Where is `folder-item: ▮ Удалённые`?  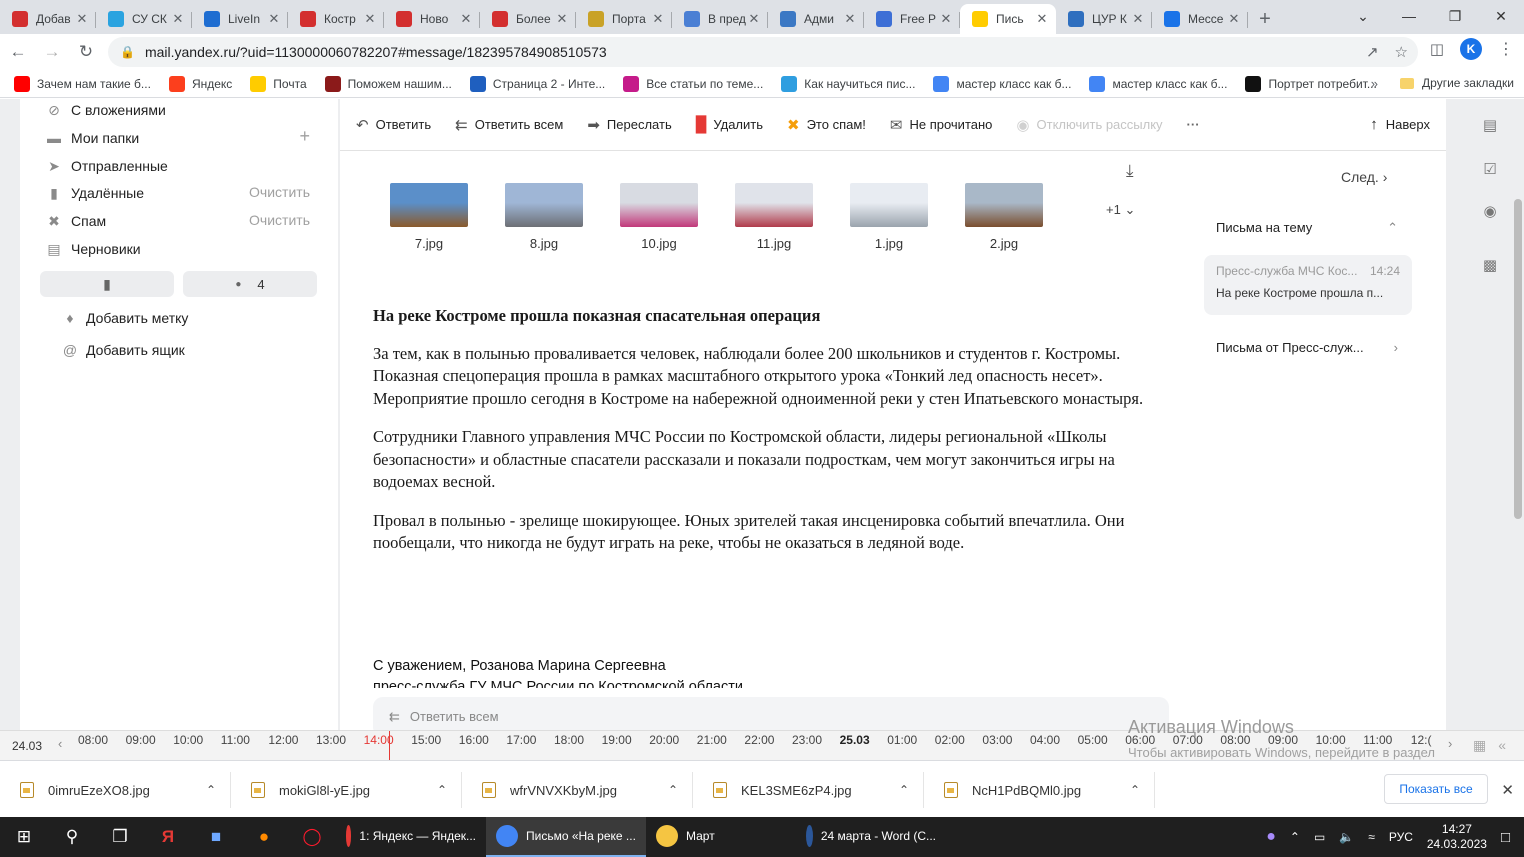
folder-item: ▮ Удалённые is located at coordinates (95, 193).